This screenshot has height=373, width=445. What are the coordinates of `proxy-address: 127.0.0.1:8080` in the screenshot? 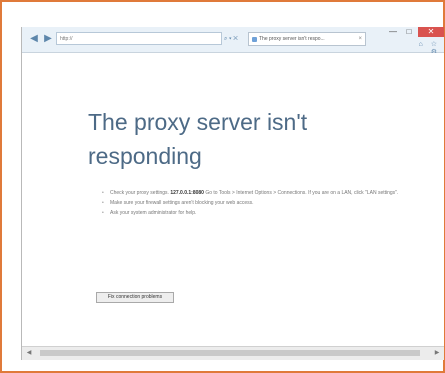 It's located at (187, 193).